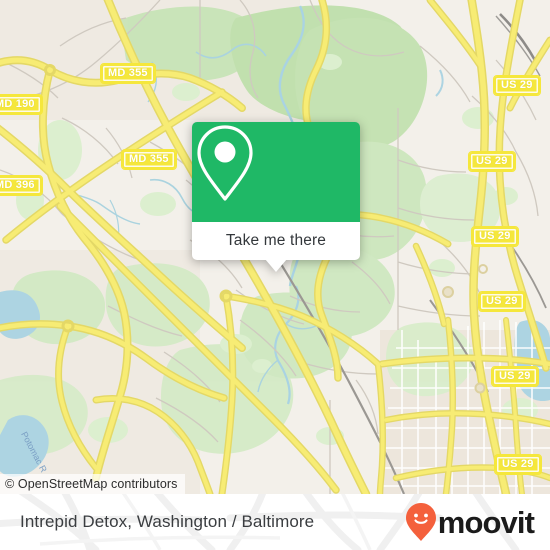 The width and height of the screenshot is (550, 550). I want to click on location-pin-icon, so click(225, 163).